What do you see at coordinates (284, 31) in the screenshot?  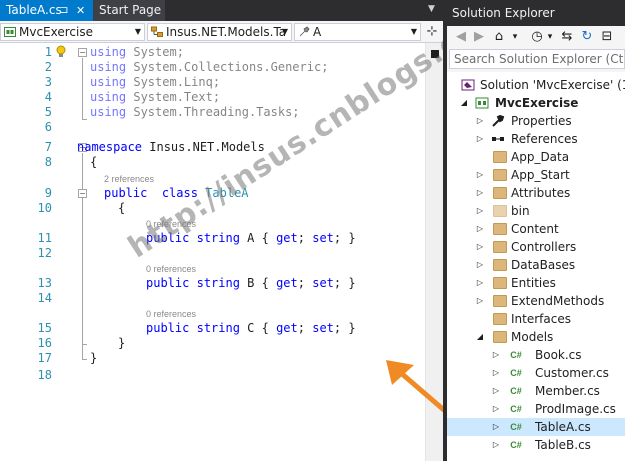 I see `chevron-down-icon: ▼` at bounding box center [284, 31].